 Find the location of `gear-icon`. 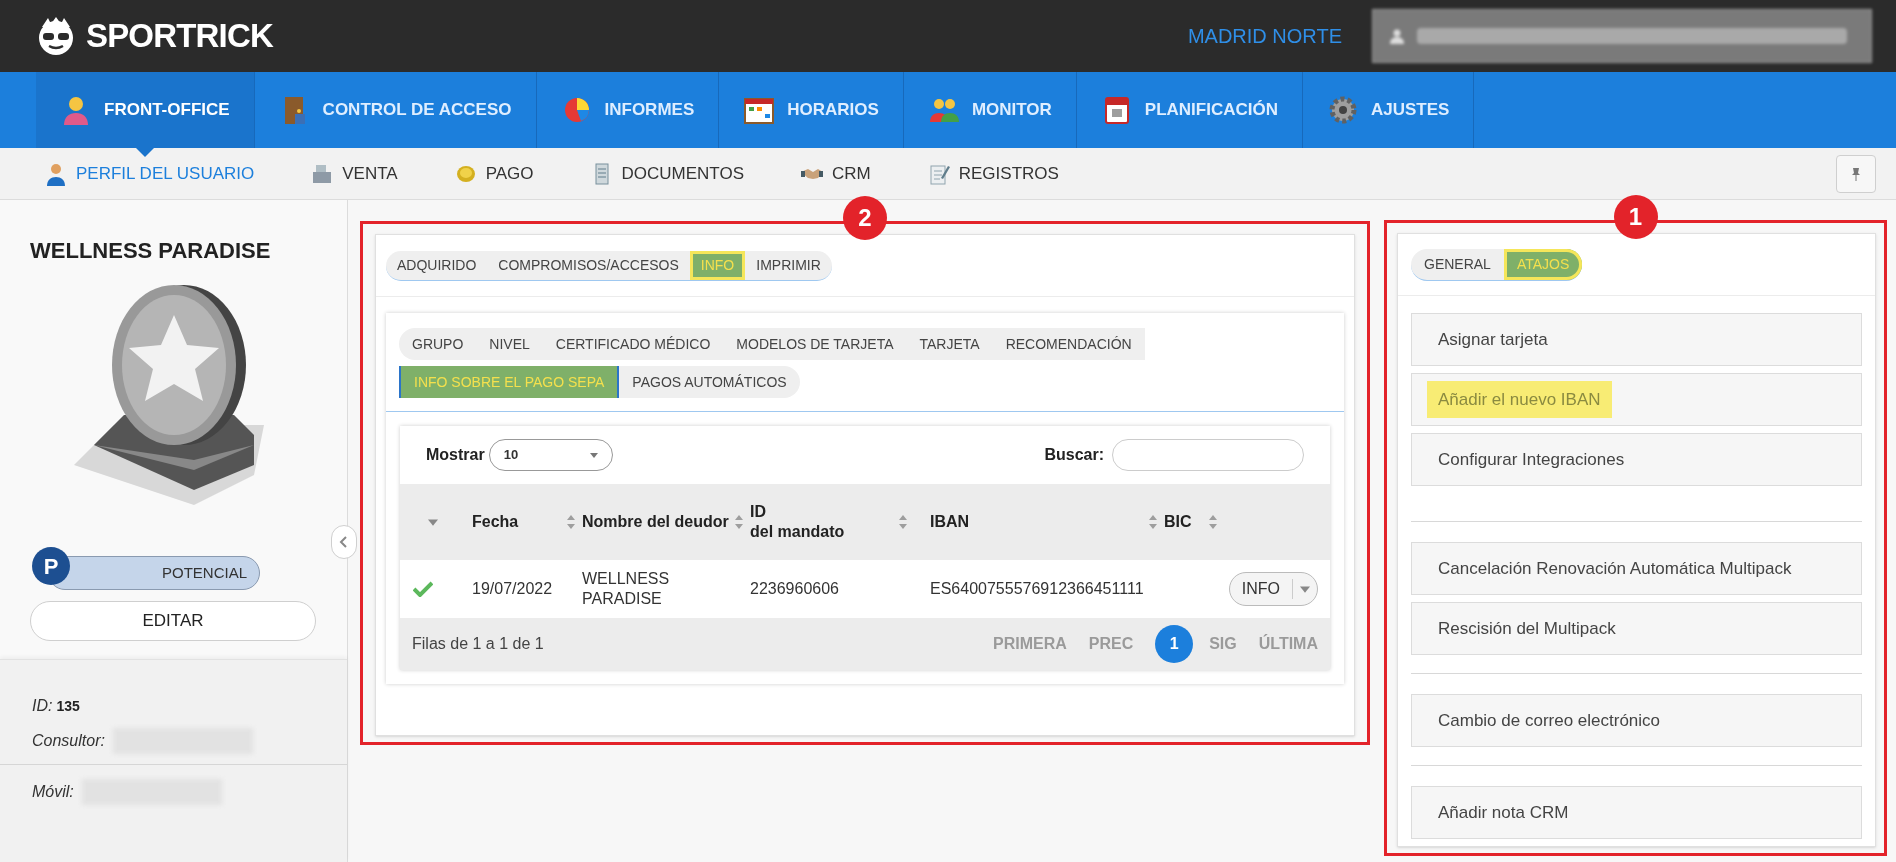

gear-icon is located at coordinates (1343, 110).